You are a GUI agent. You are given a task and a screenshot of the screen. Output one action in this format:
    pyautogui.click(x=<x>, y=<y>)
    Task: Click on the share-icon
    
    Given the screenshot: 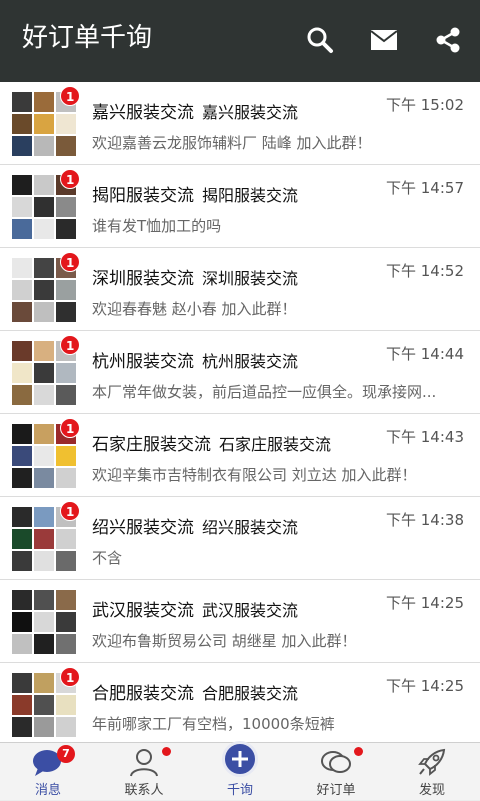 What is the action you would take?
    pyautogui.click(x=448, y=40)
    